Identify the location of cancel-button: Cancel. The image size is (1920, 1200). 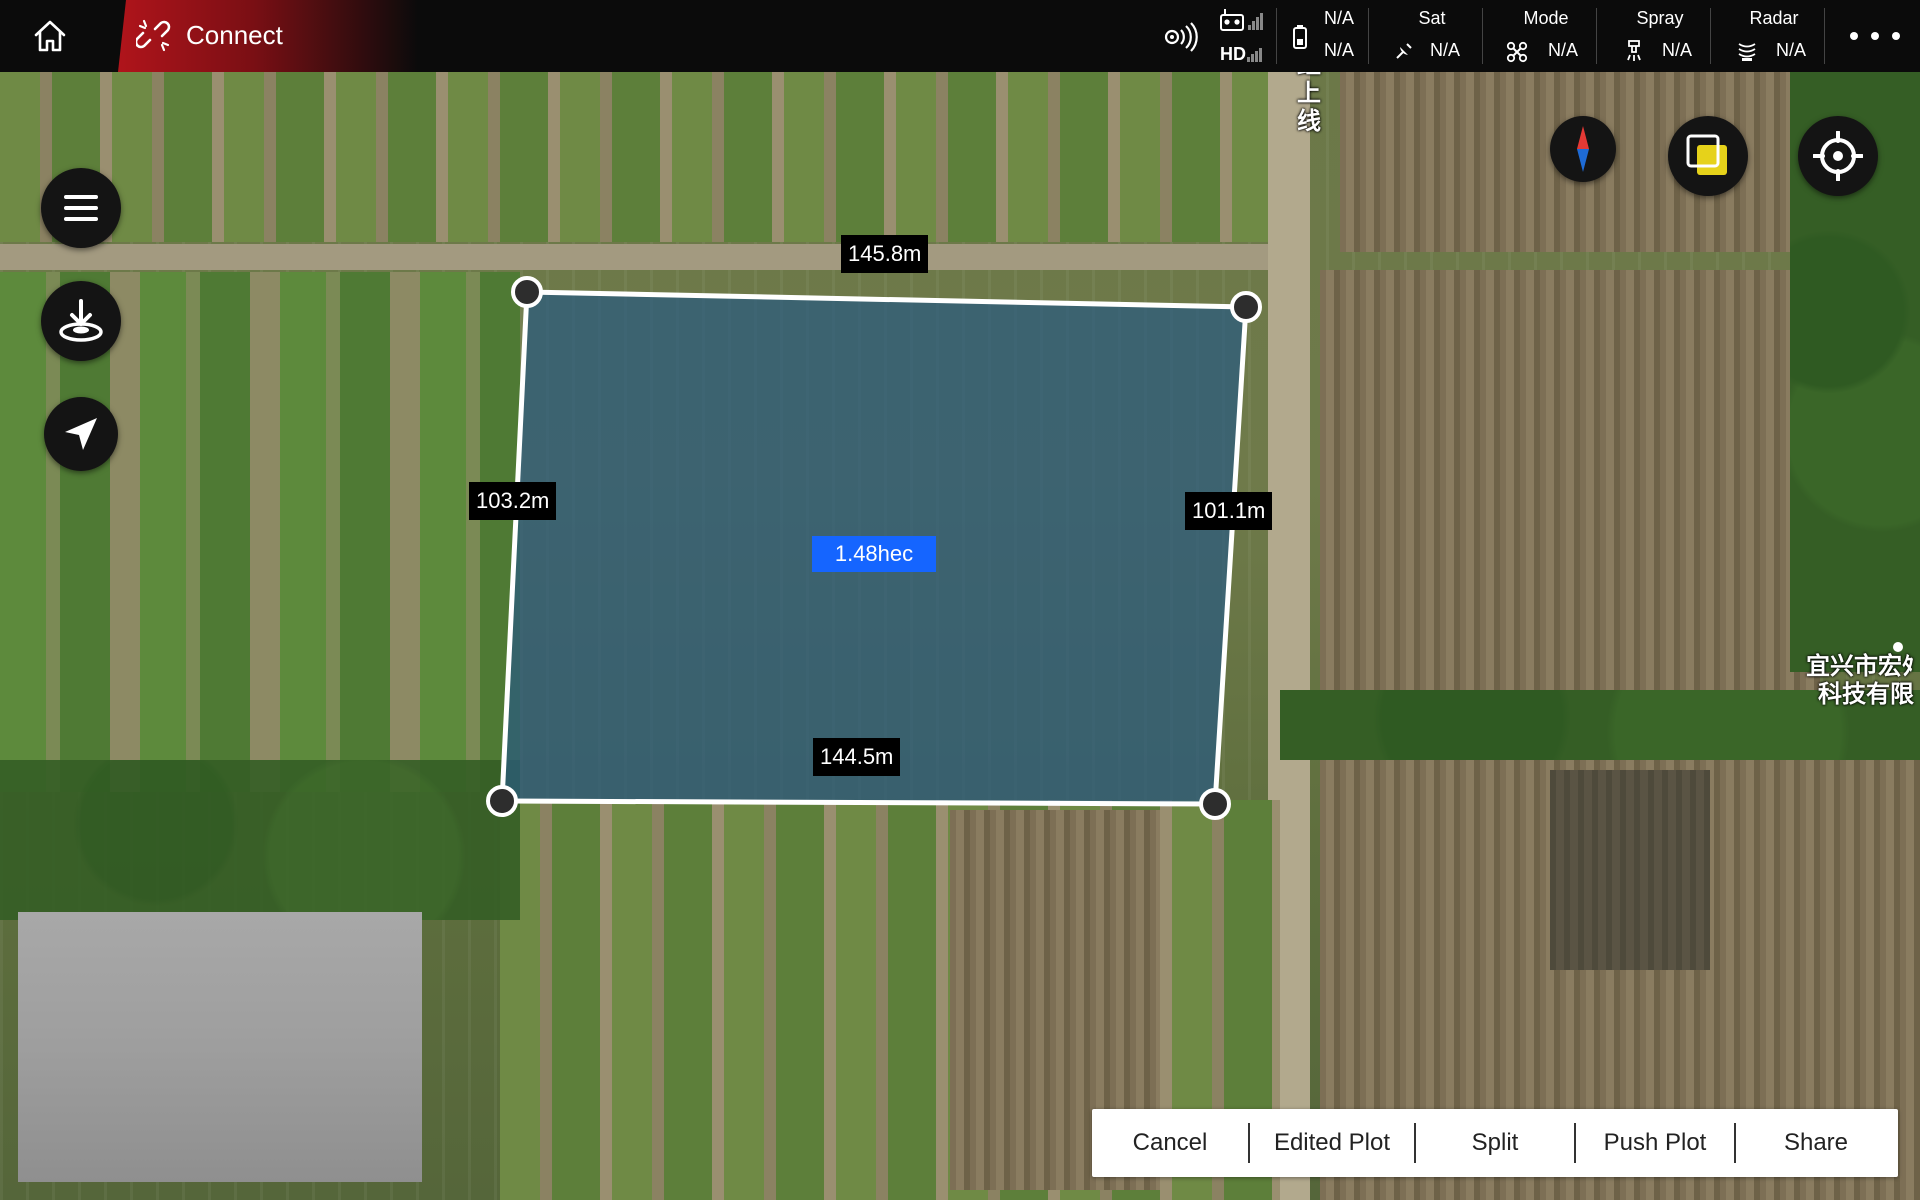
(1170, 1143).